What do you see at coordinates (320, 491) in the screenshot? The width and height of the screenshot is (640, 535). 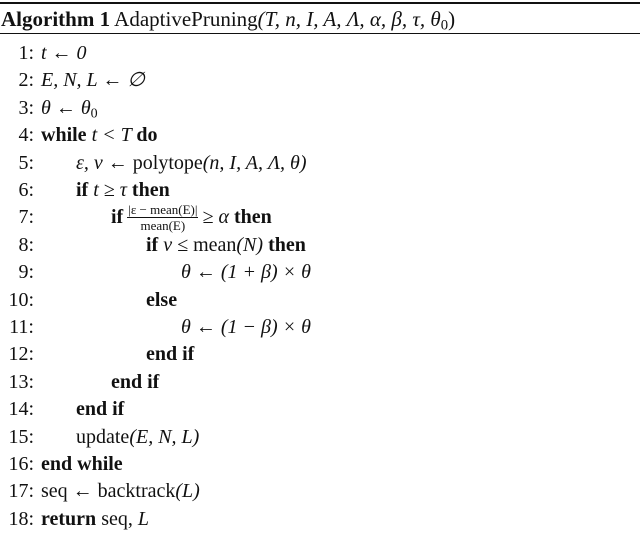 I see `algorithm-line: 17: seq ← backtrack(L)` at bounding box center [320, 491].